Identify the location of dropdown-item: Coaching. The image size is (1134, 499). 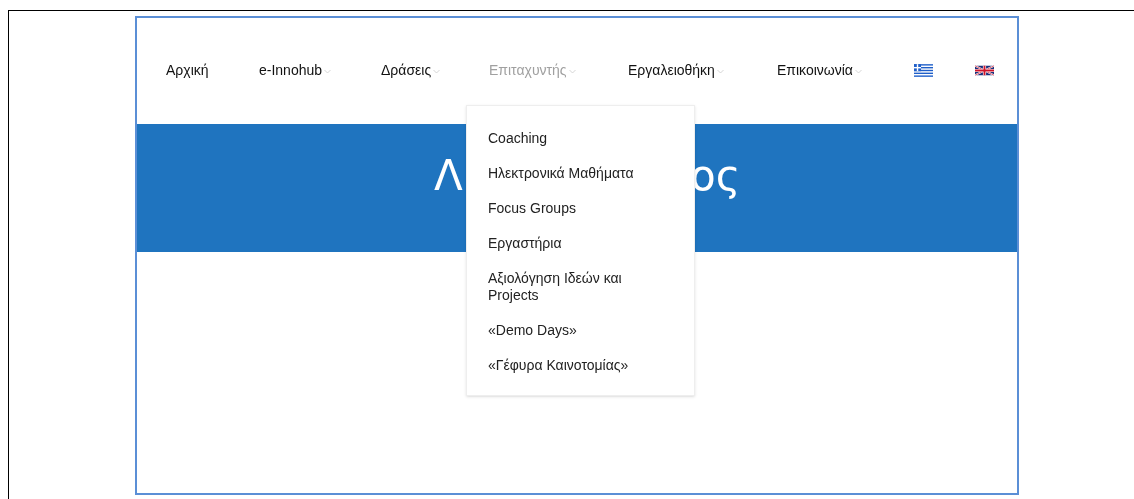
(580, 138).